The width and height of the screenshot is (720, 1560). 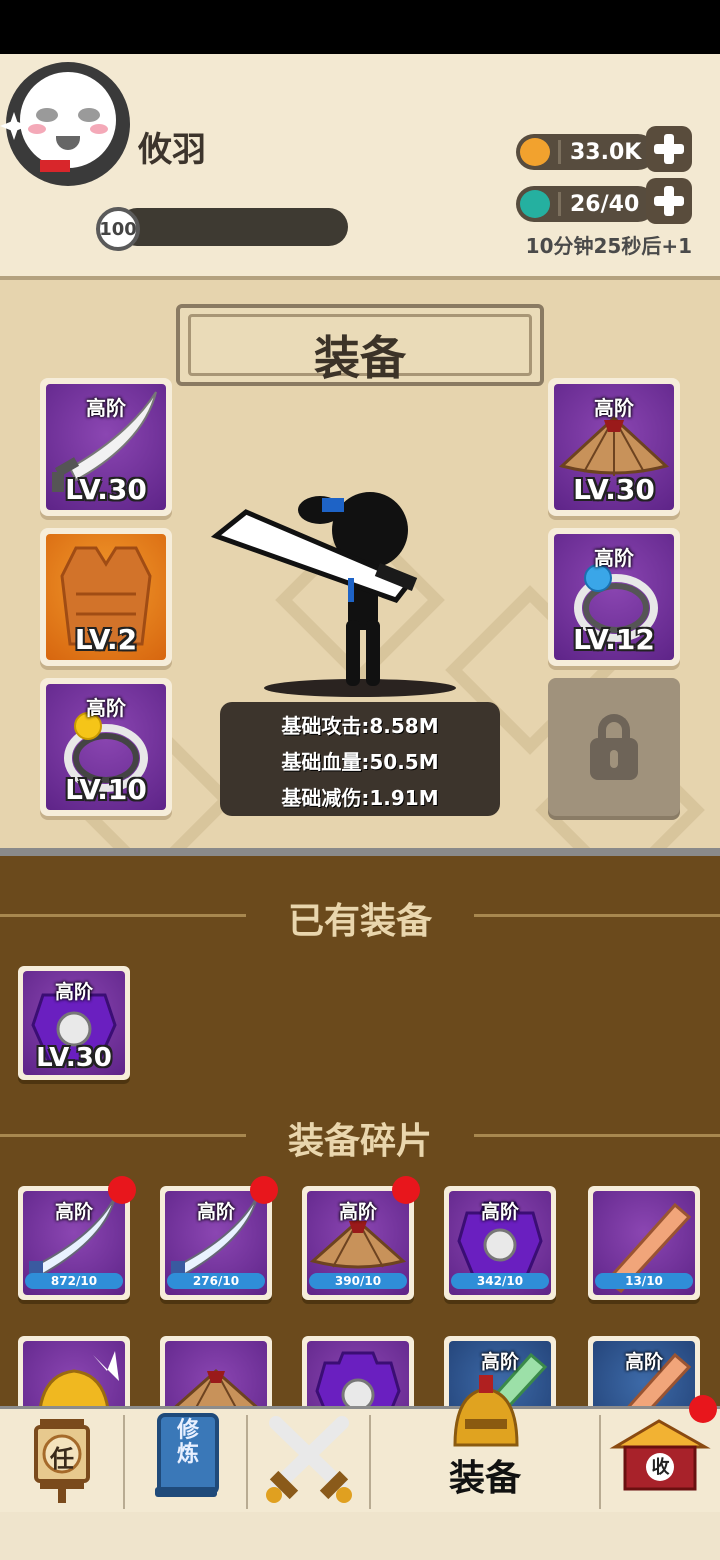 What do you see at coordinates (233, 227) in the screenshot?
I see `xp-bar` at bounding box center [233, 227].